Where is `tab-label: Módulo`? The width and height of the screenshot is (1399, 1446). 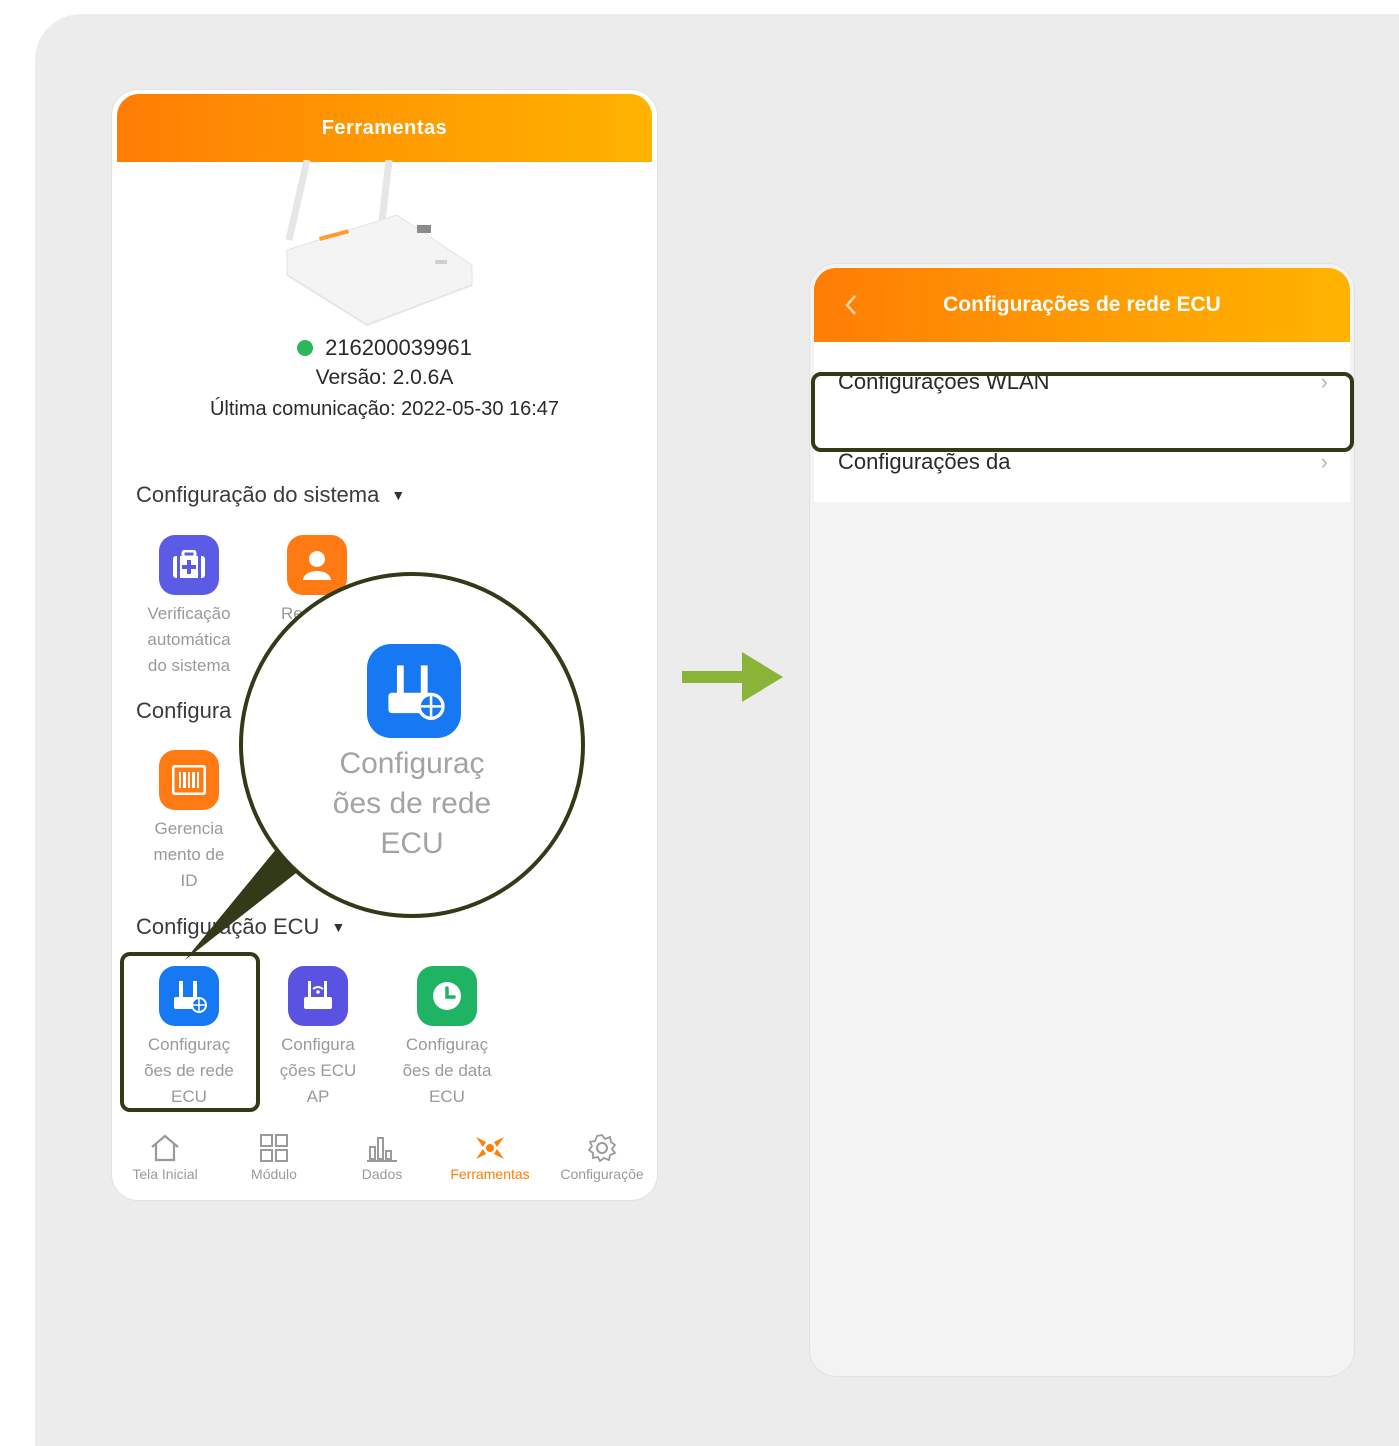 tab-label: Módulo is located at coordinates (274, 1174).